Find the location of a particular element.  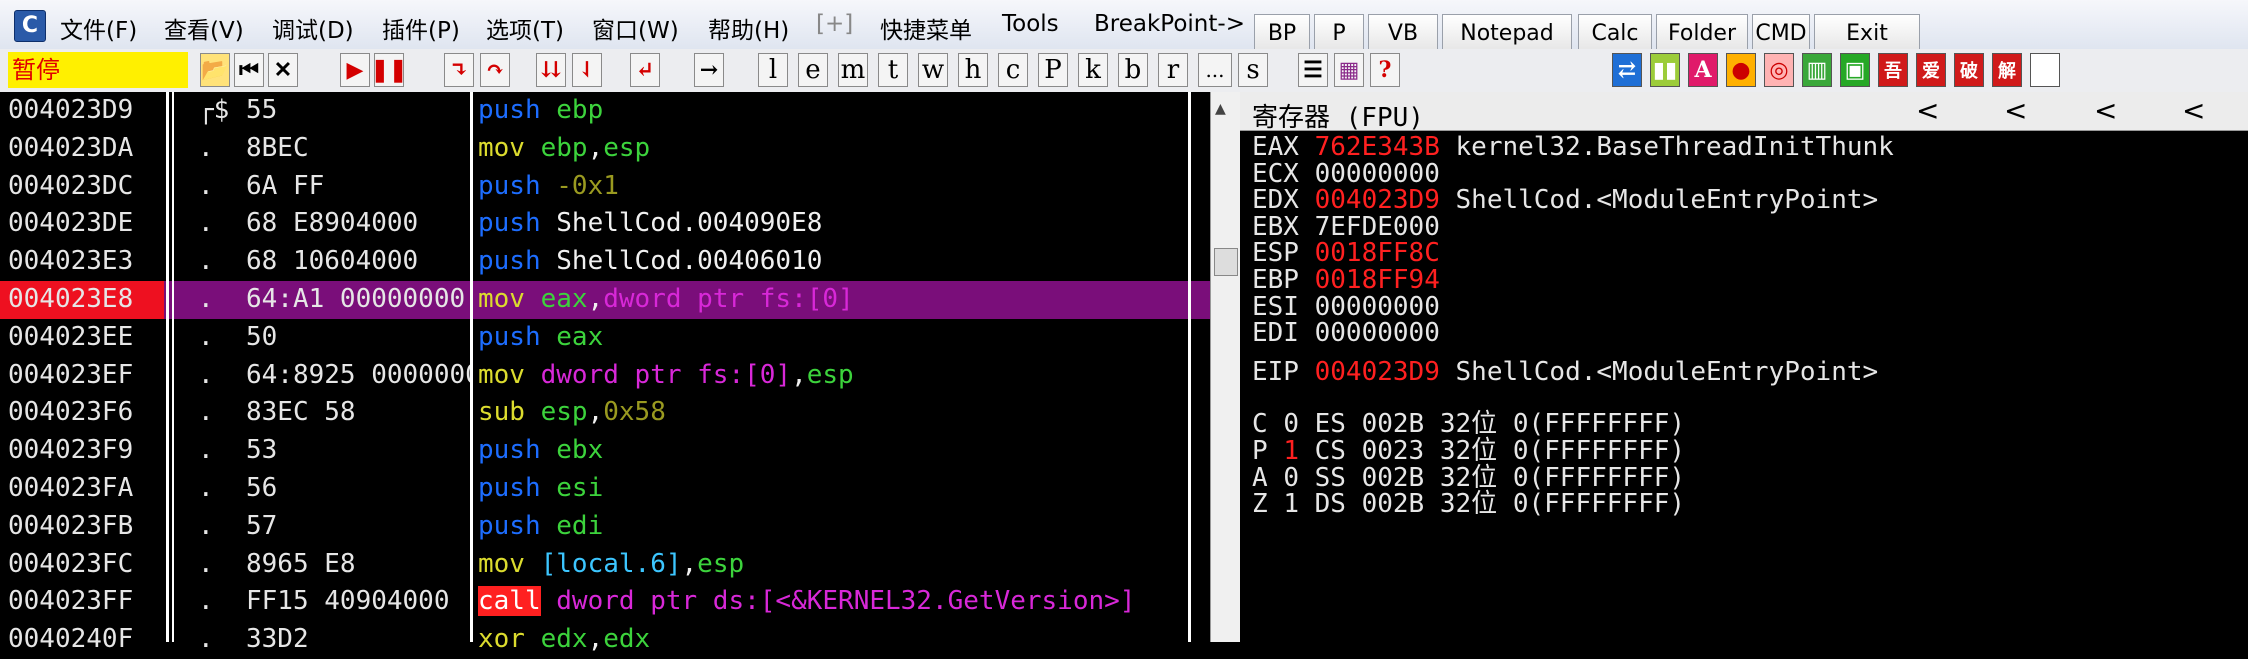

menu-window: 窗口(W) is located at coordinates (635, 28).